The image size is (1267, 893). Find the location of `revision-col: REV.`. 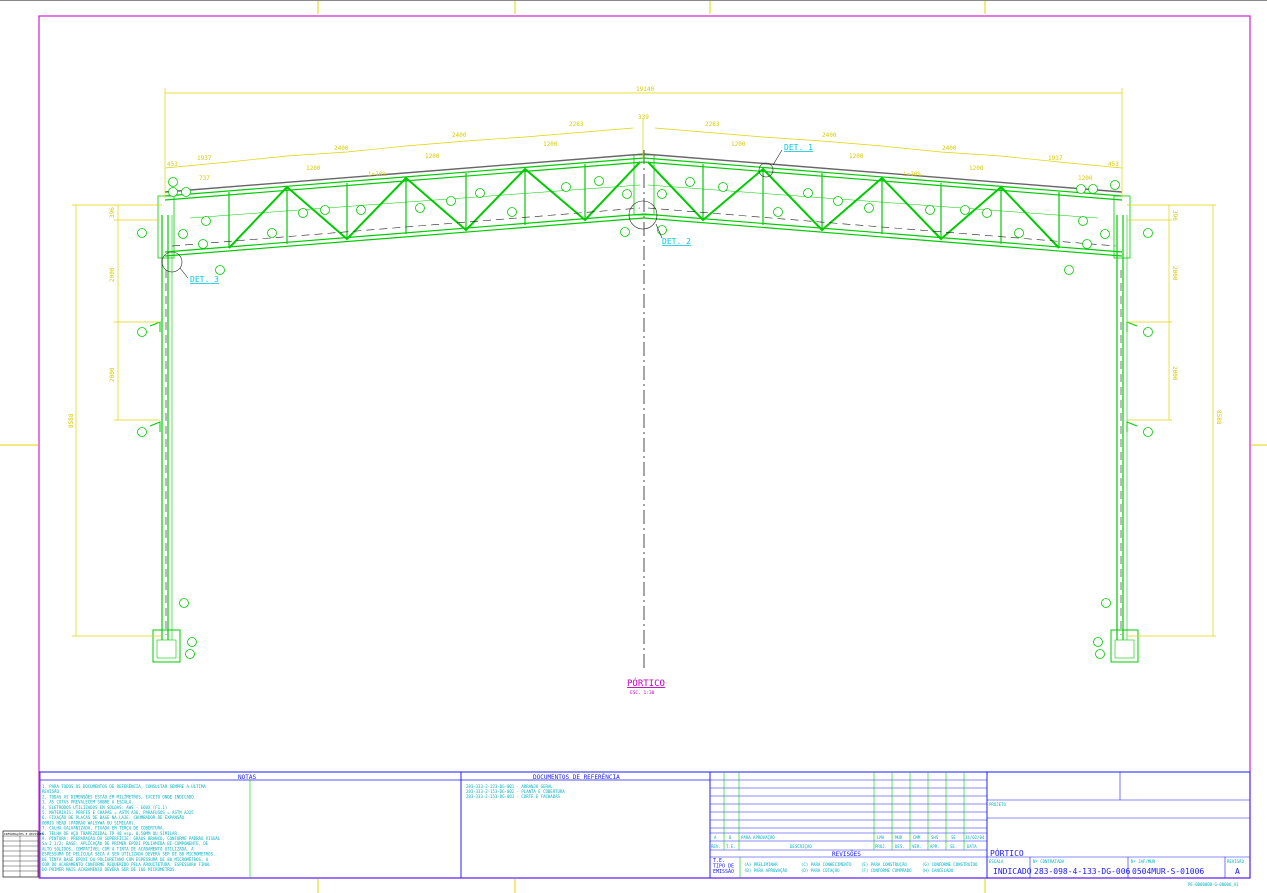

revision-col: REV. is located at coordinates (716, 846).